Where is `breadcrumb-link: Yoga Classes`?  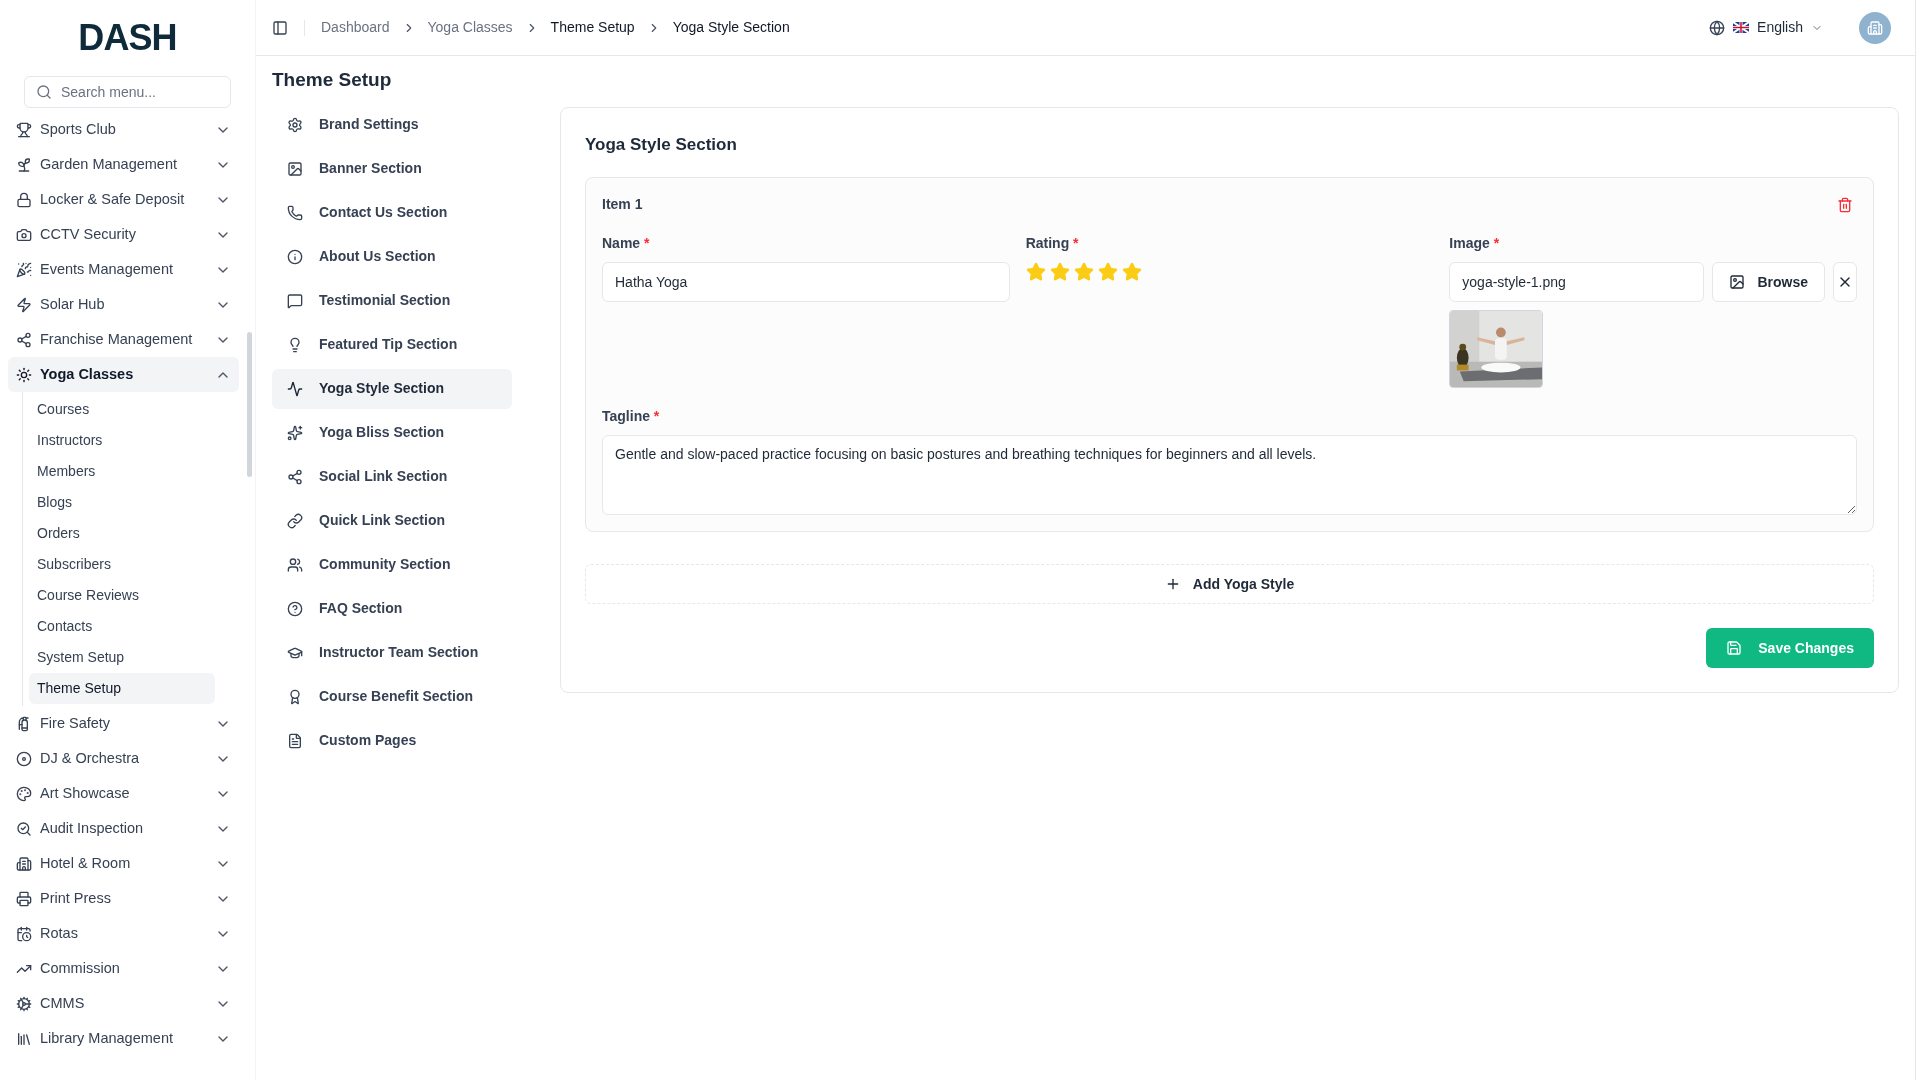 breadcrumb-link: Yoga Classes is located at coordinates (470, 27).